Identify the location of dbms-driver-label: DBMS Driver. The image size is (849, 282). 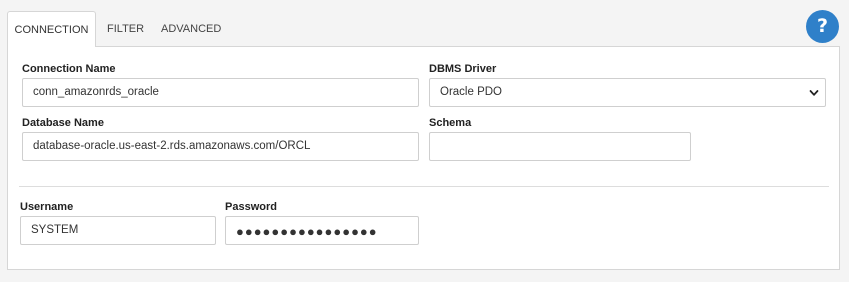
(463, 69).